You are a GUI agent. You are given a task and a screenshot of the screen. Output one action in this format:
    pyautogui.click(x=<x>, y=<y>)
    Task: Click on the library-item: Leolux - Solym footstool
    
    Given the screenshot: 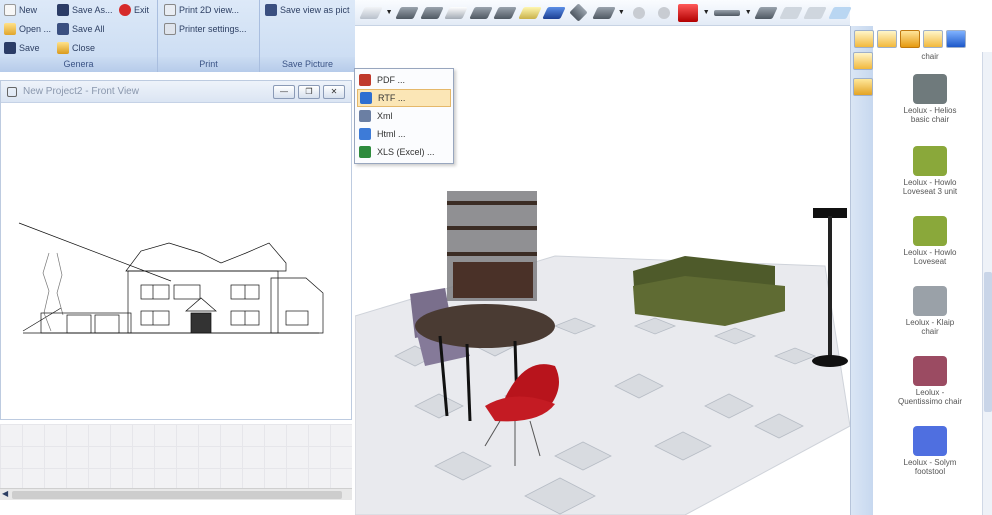 What is the action you would take?
    pyautogui.click(x=930, y=451)
    